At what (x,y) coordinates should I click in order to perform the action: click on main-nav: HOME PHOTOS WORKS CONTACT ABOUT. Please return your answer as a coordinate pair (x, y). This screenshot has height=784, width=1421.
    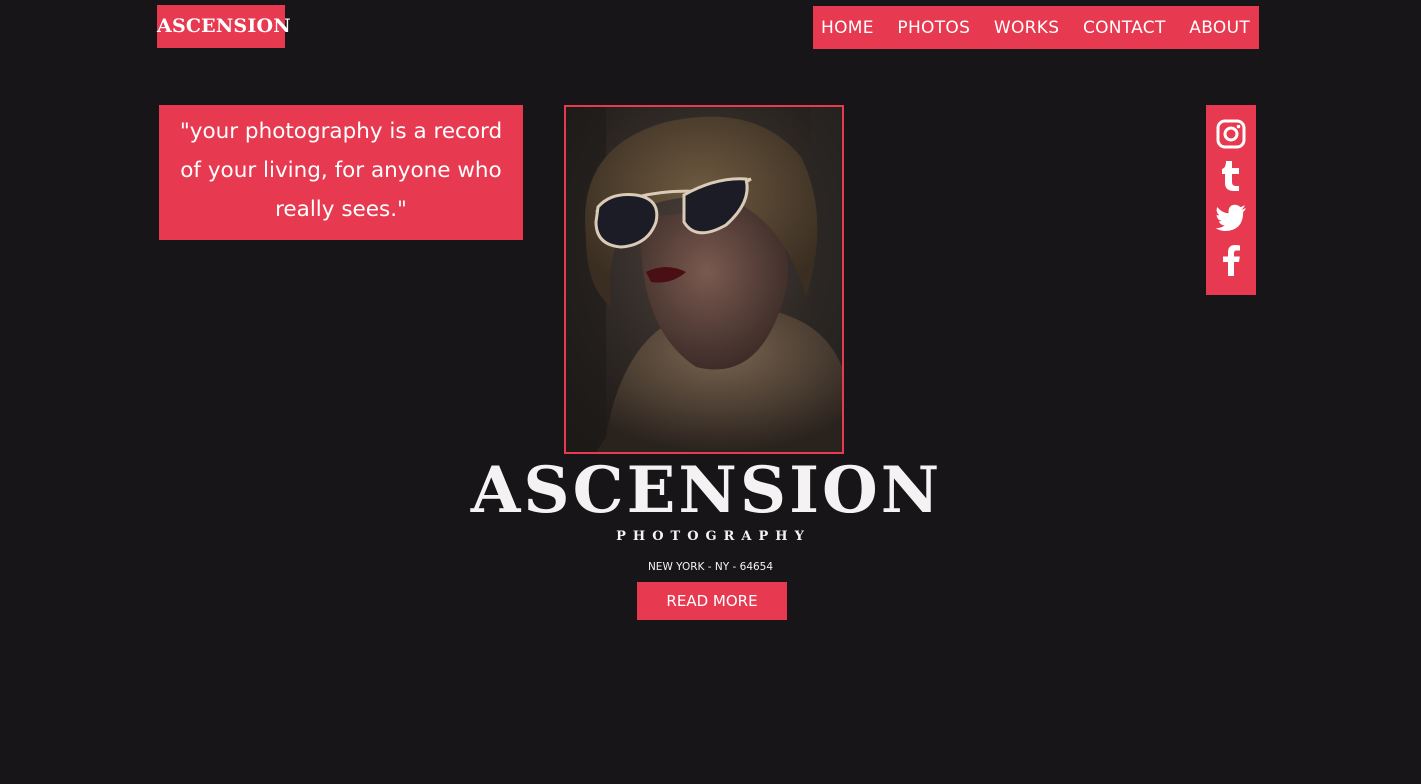
    Looking at the image, I should click on (1036, 27).